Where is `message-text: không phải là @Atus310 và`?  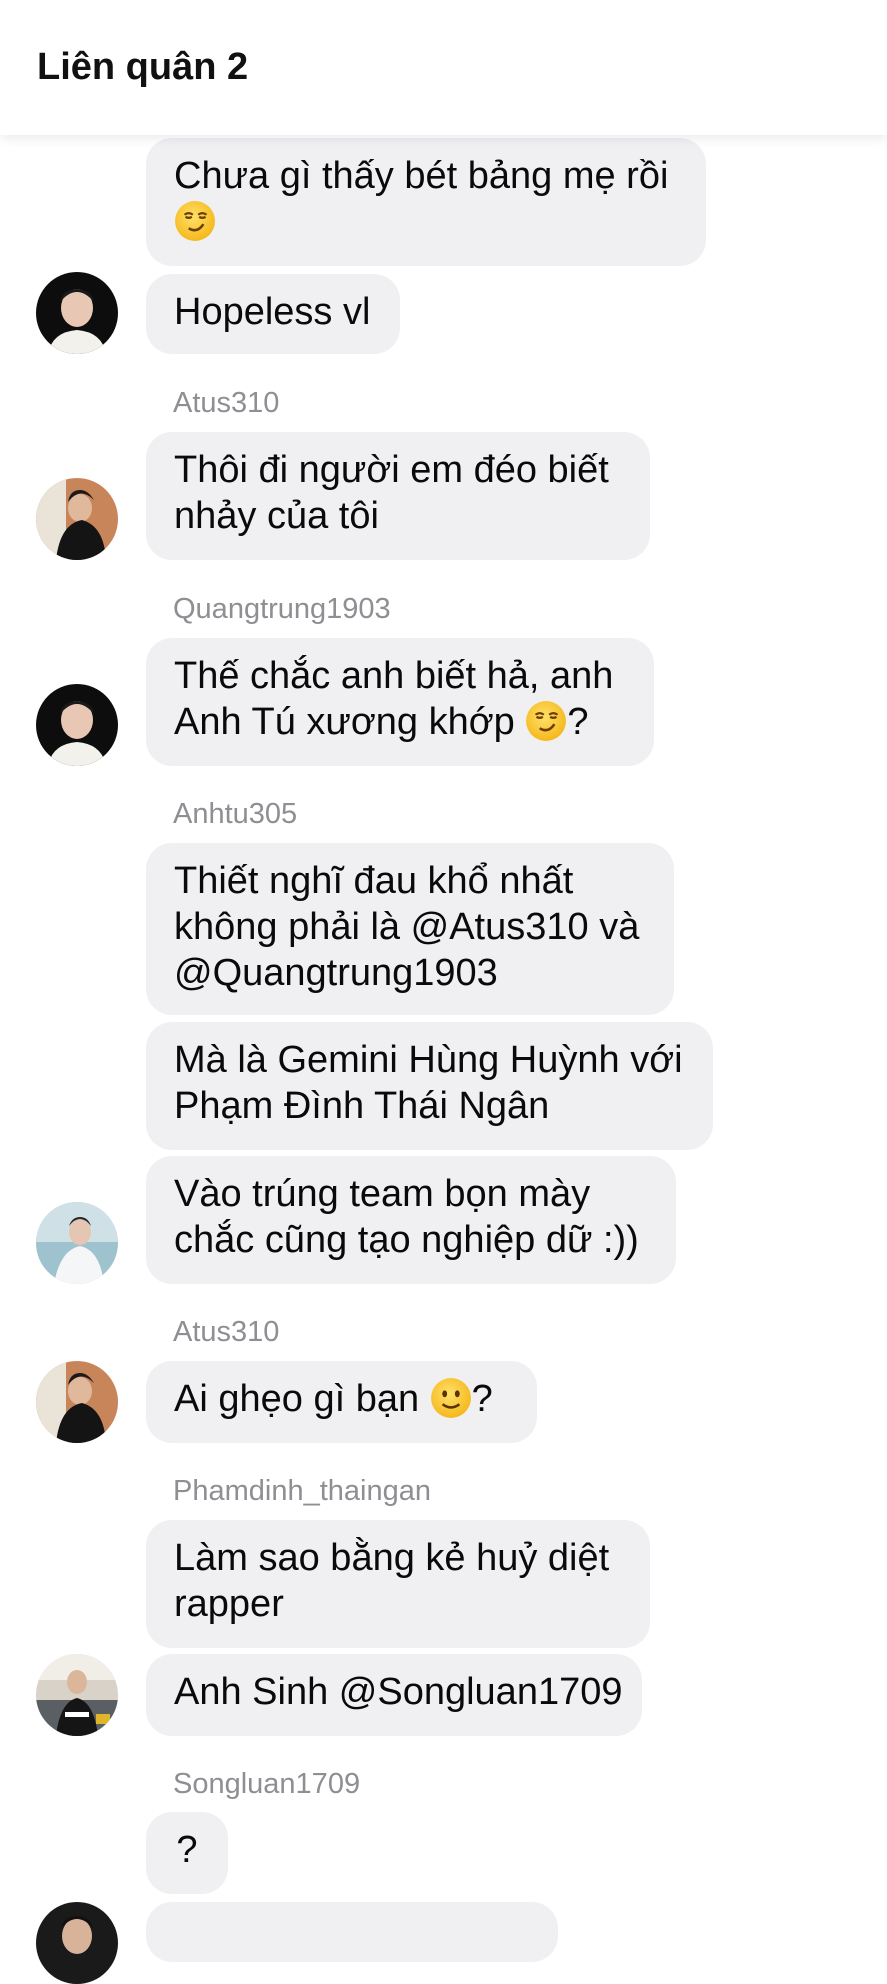 message-text: không phải là @Atus310 và is located at coordinates (407, 927).